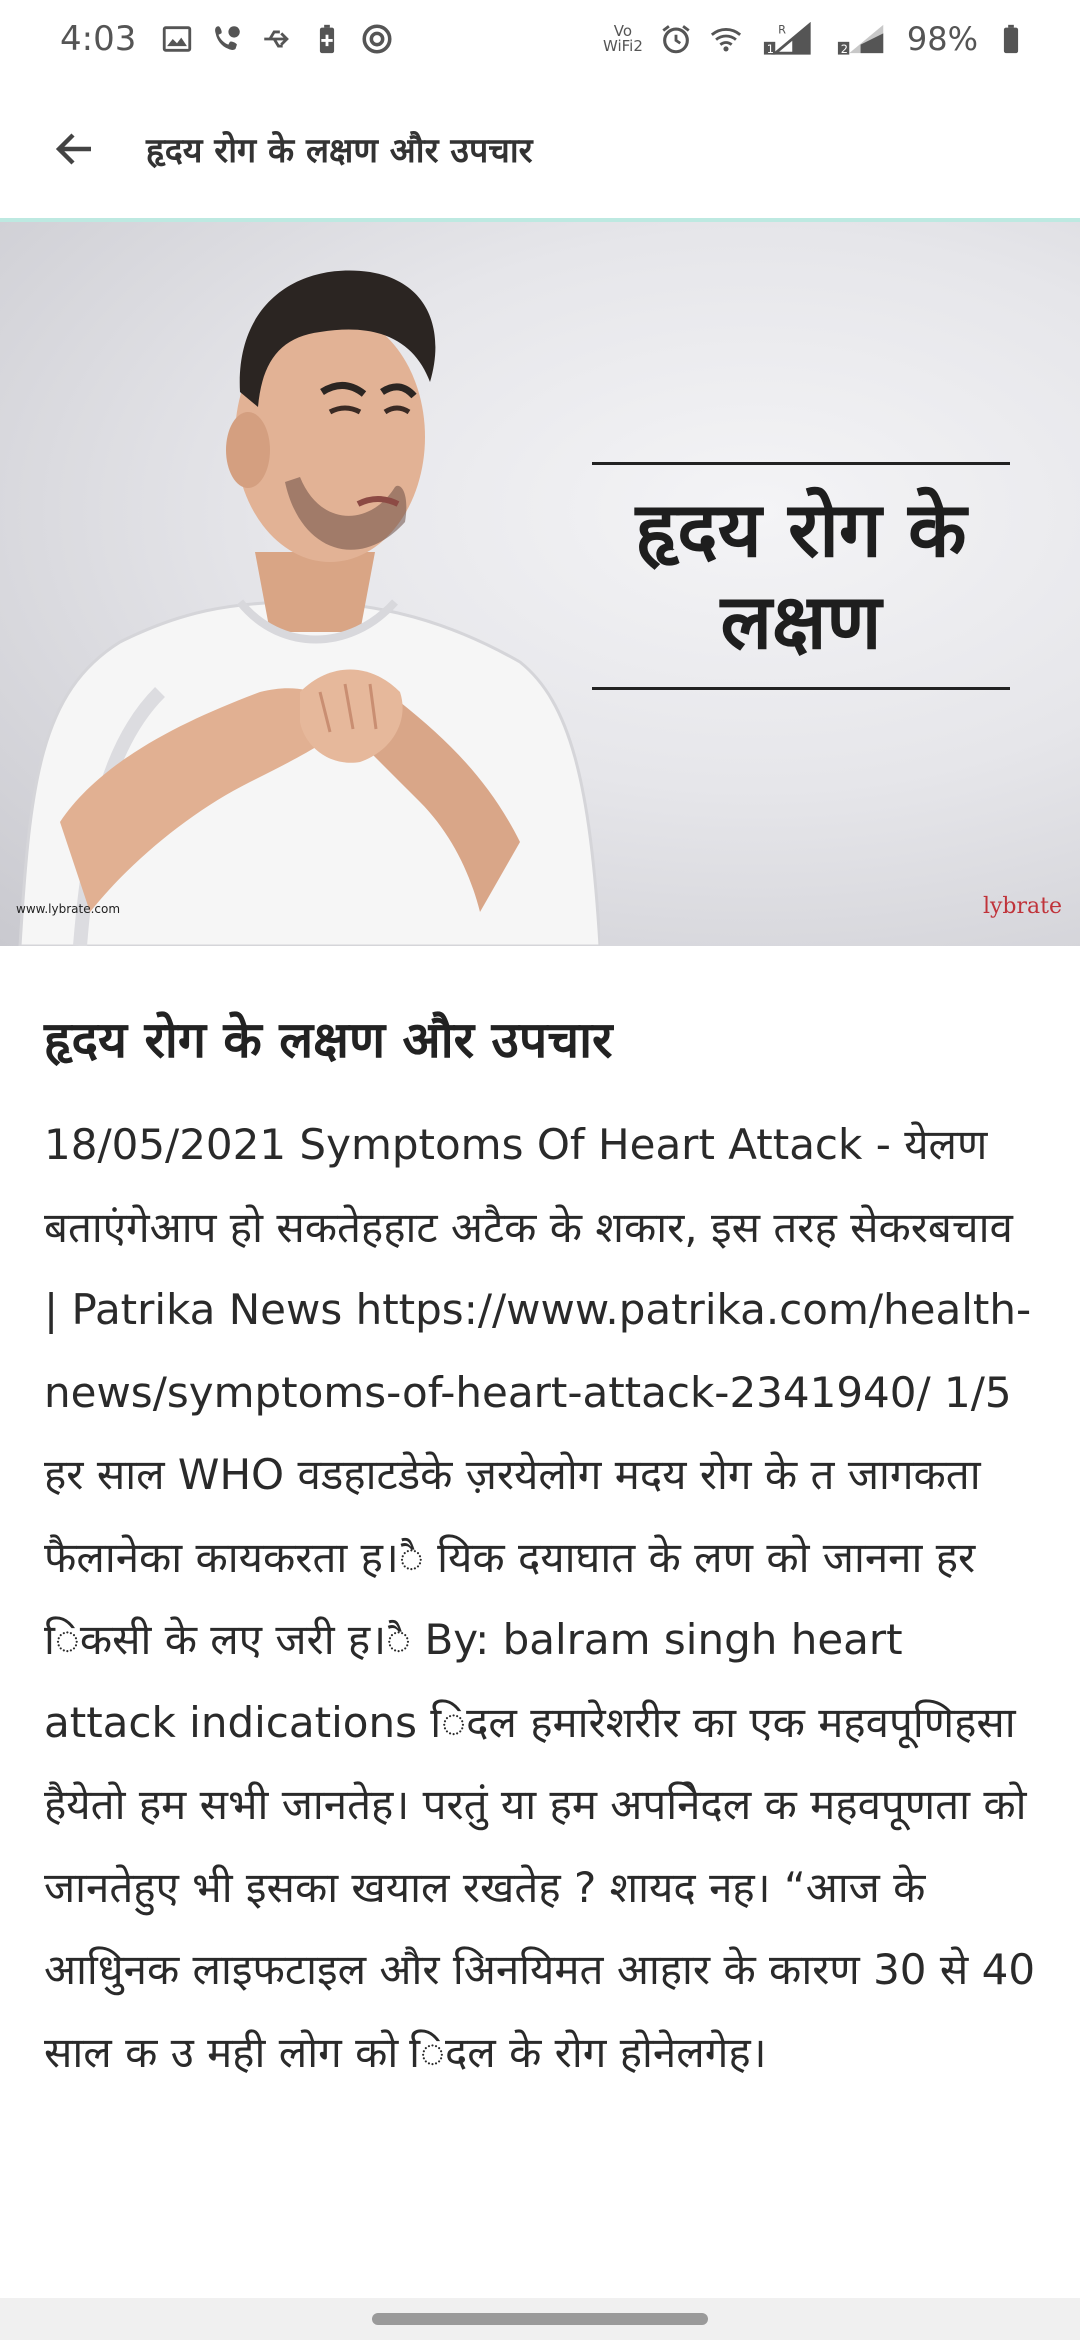  I want to click on arrow-left-icon, so click(73, 149).